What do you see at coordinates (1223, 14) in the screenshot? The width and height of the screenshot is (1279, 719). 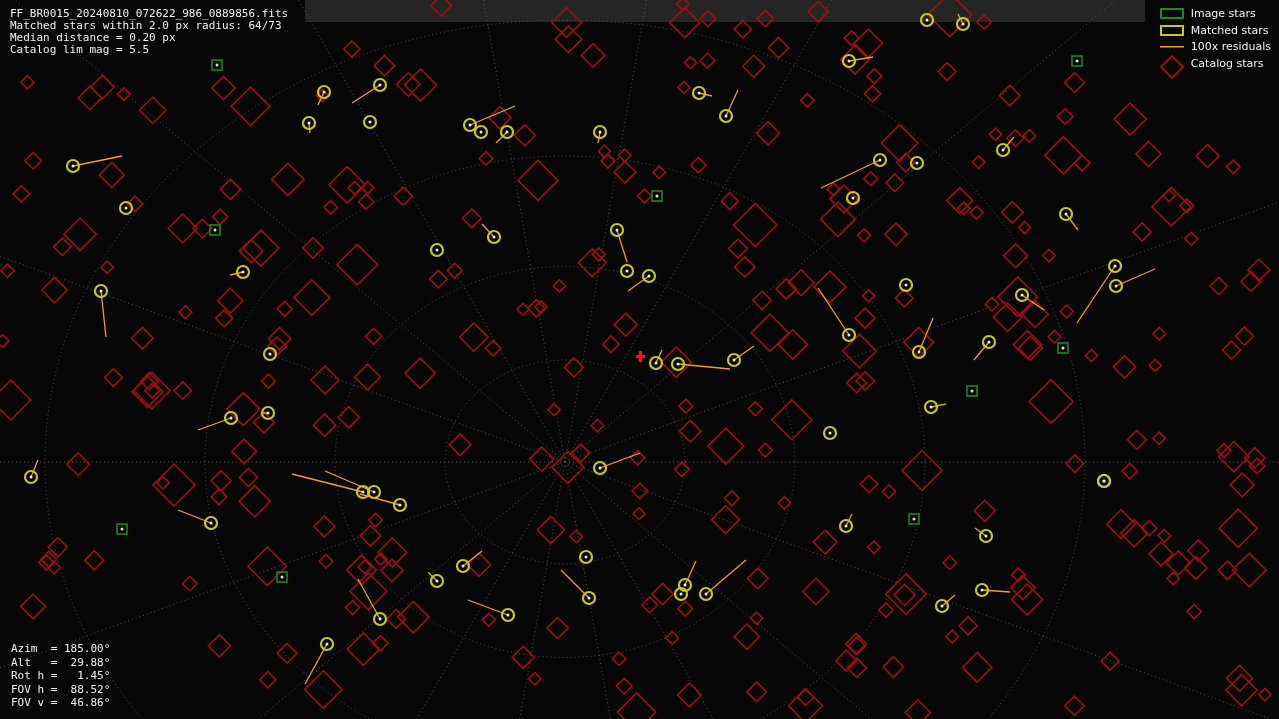 I see `legend-label: Image stars` at bounding box center [1223, 14].